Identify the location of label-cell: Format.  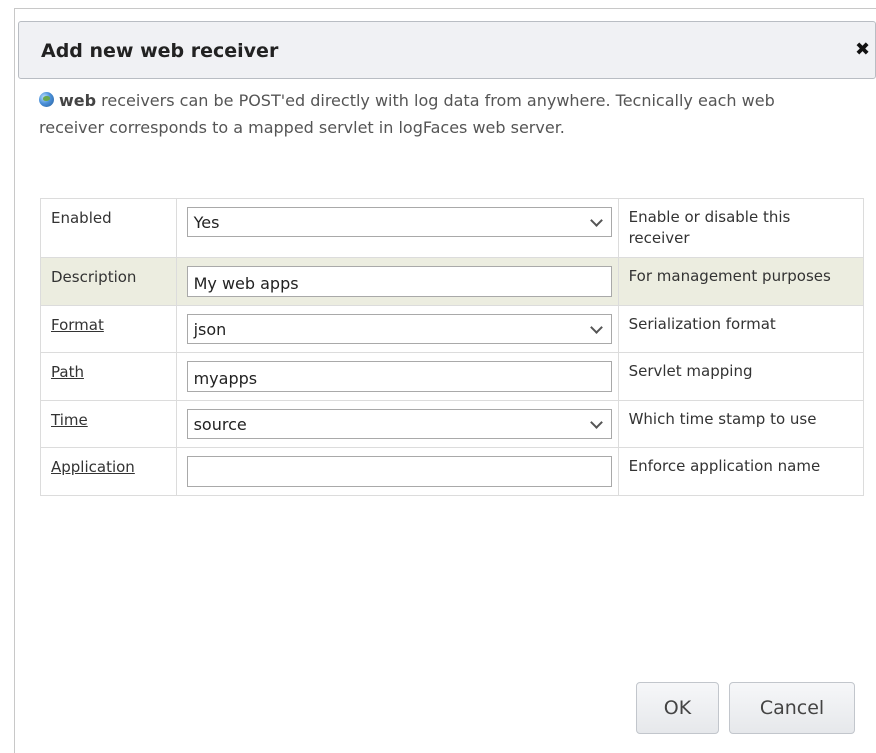
(108, 329).